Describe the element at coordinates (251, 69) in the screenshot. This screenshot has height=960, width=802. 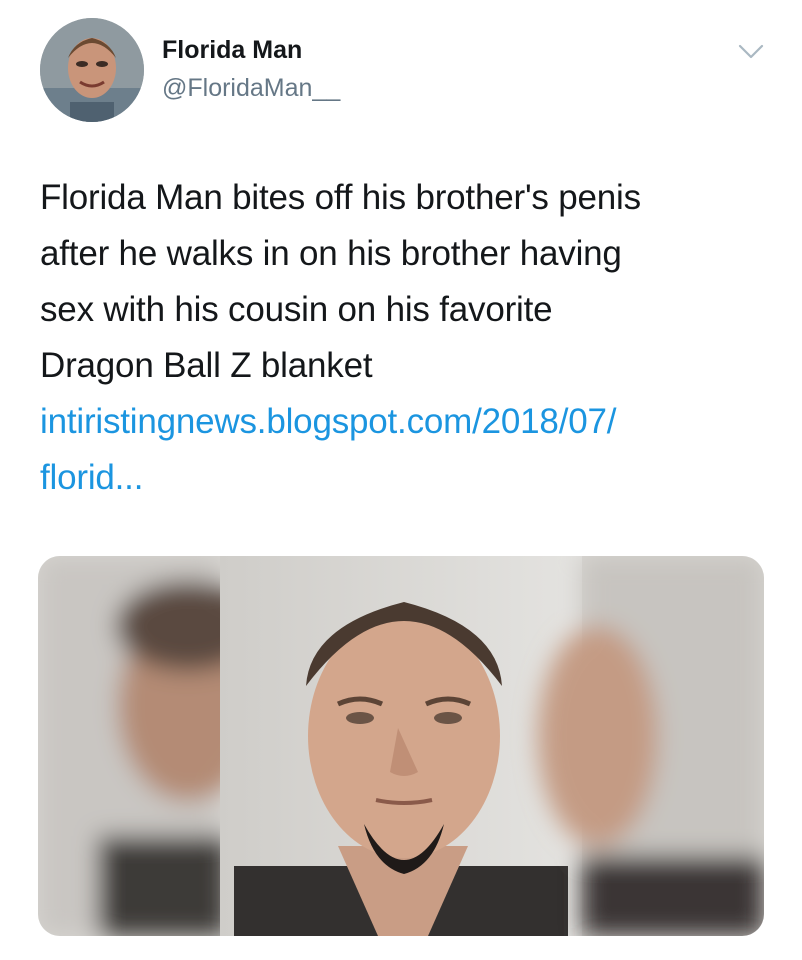
I see `author-info: Florida Man @FloridaMan__` at that location.